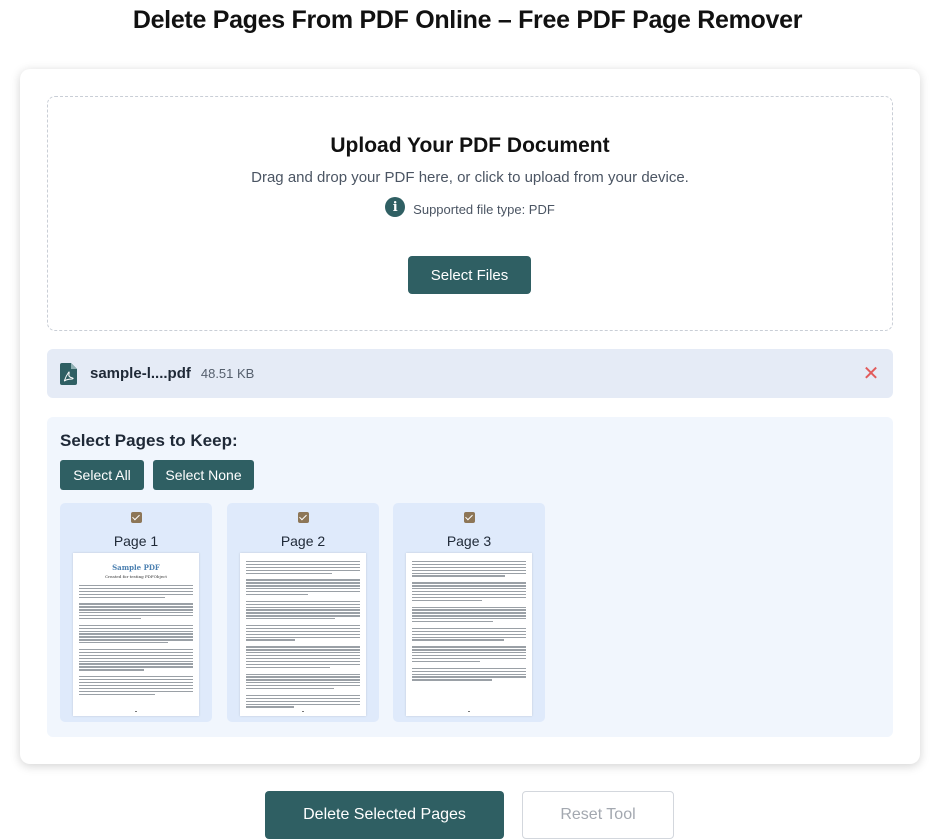  I want to click on select-none-button: Select None, so click(203, 475).